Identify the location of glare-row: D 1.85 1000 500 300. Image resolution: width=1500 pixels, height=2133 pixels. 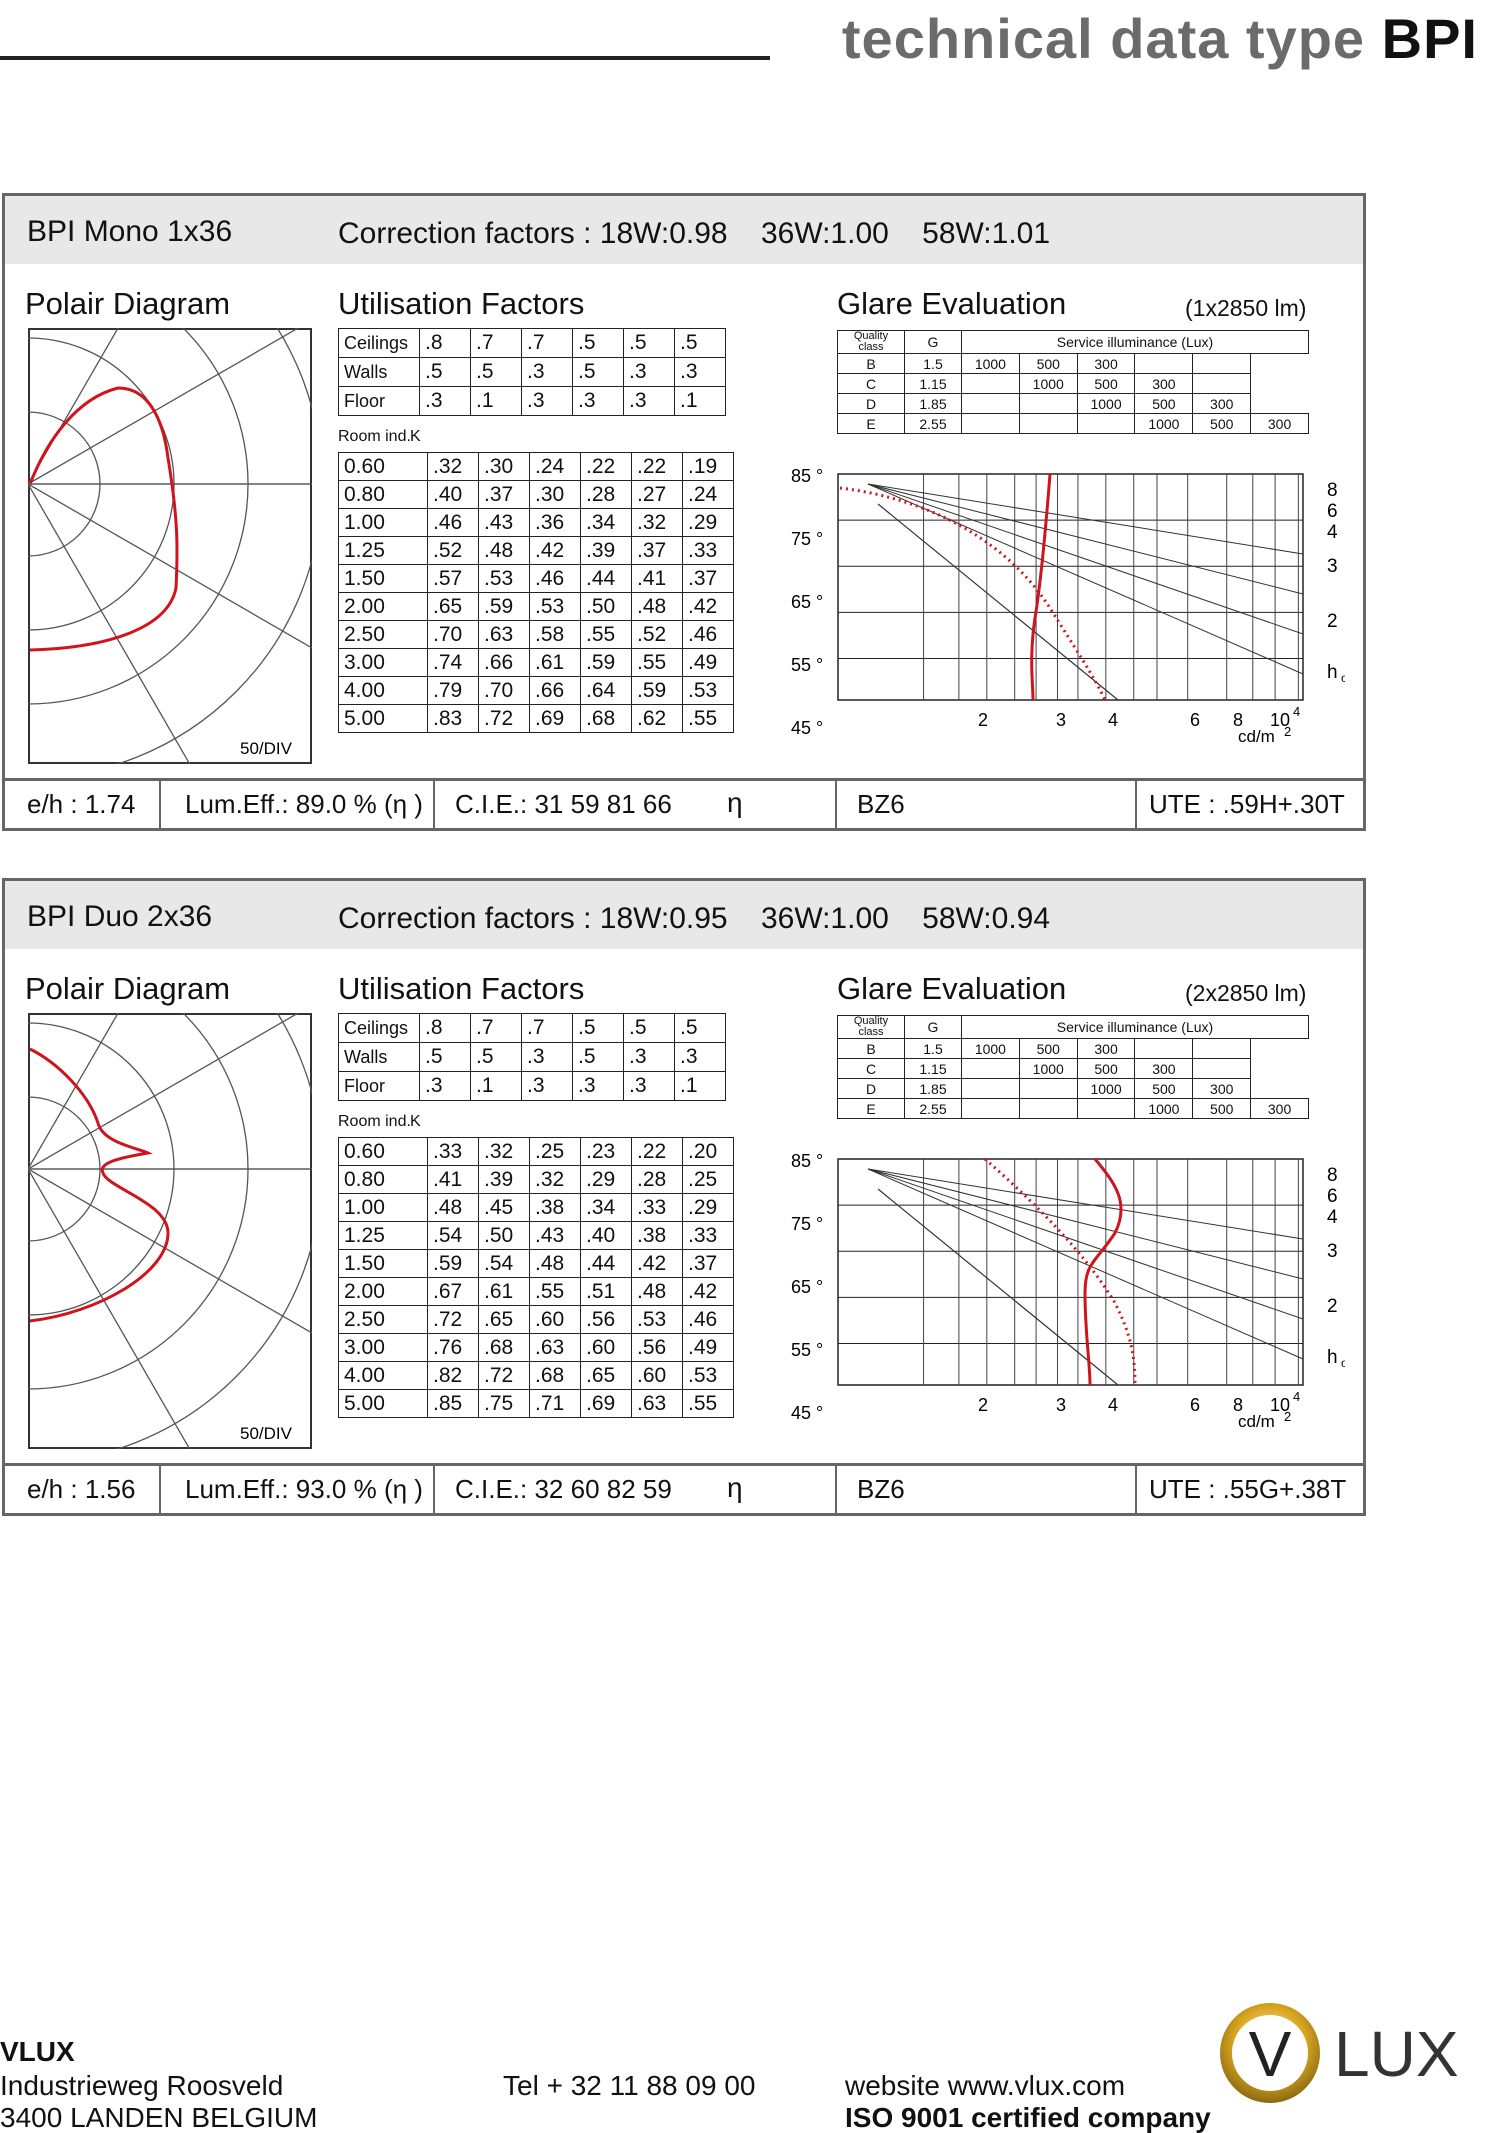
(1073, 1088).